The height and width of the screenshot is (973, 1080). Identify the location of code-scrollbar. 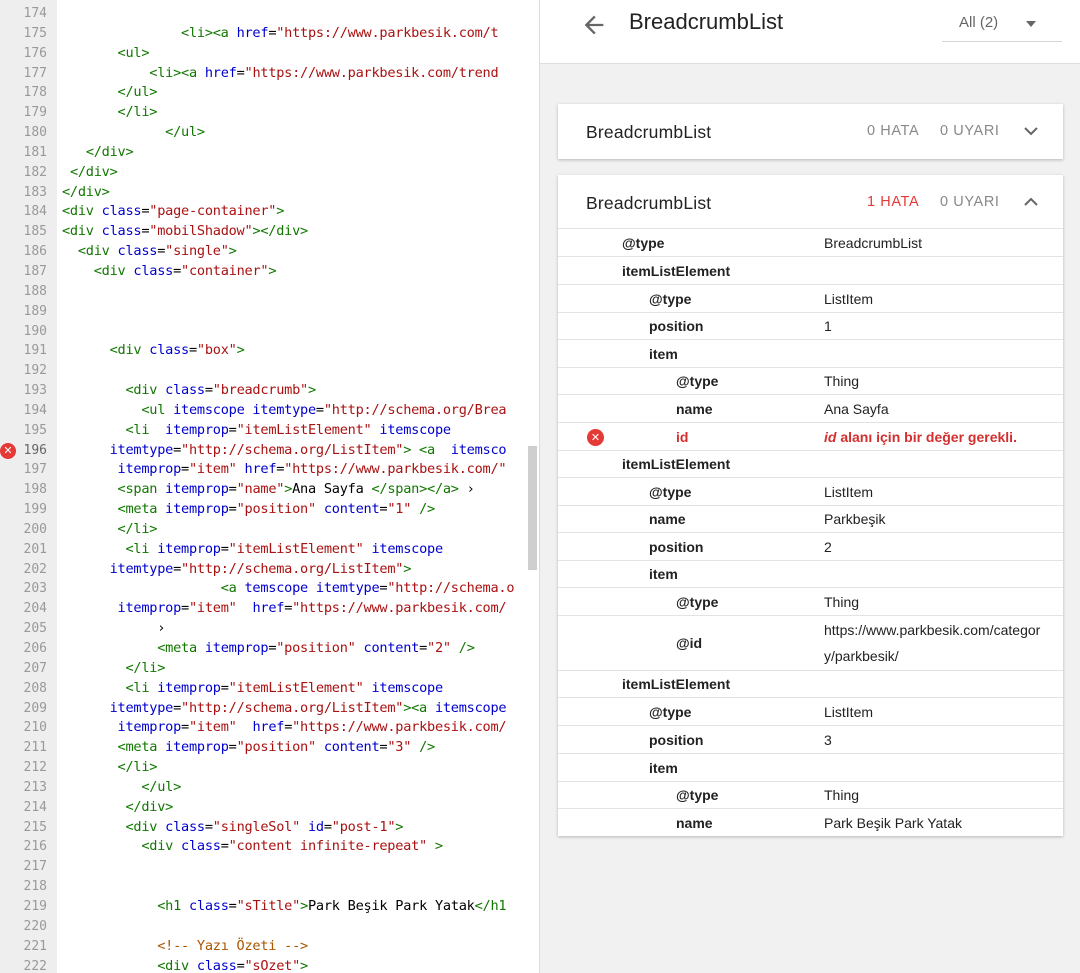
(532, 508).